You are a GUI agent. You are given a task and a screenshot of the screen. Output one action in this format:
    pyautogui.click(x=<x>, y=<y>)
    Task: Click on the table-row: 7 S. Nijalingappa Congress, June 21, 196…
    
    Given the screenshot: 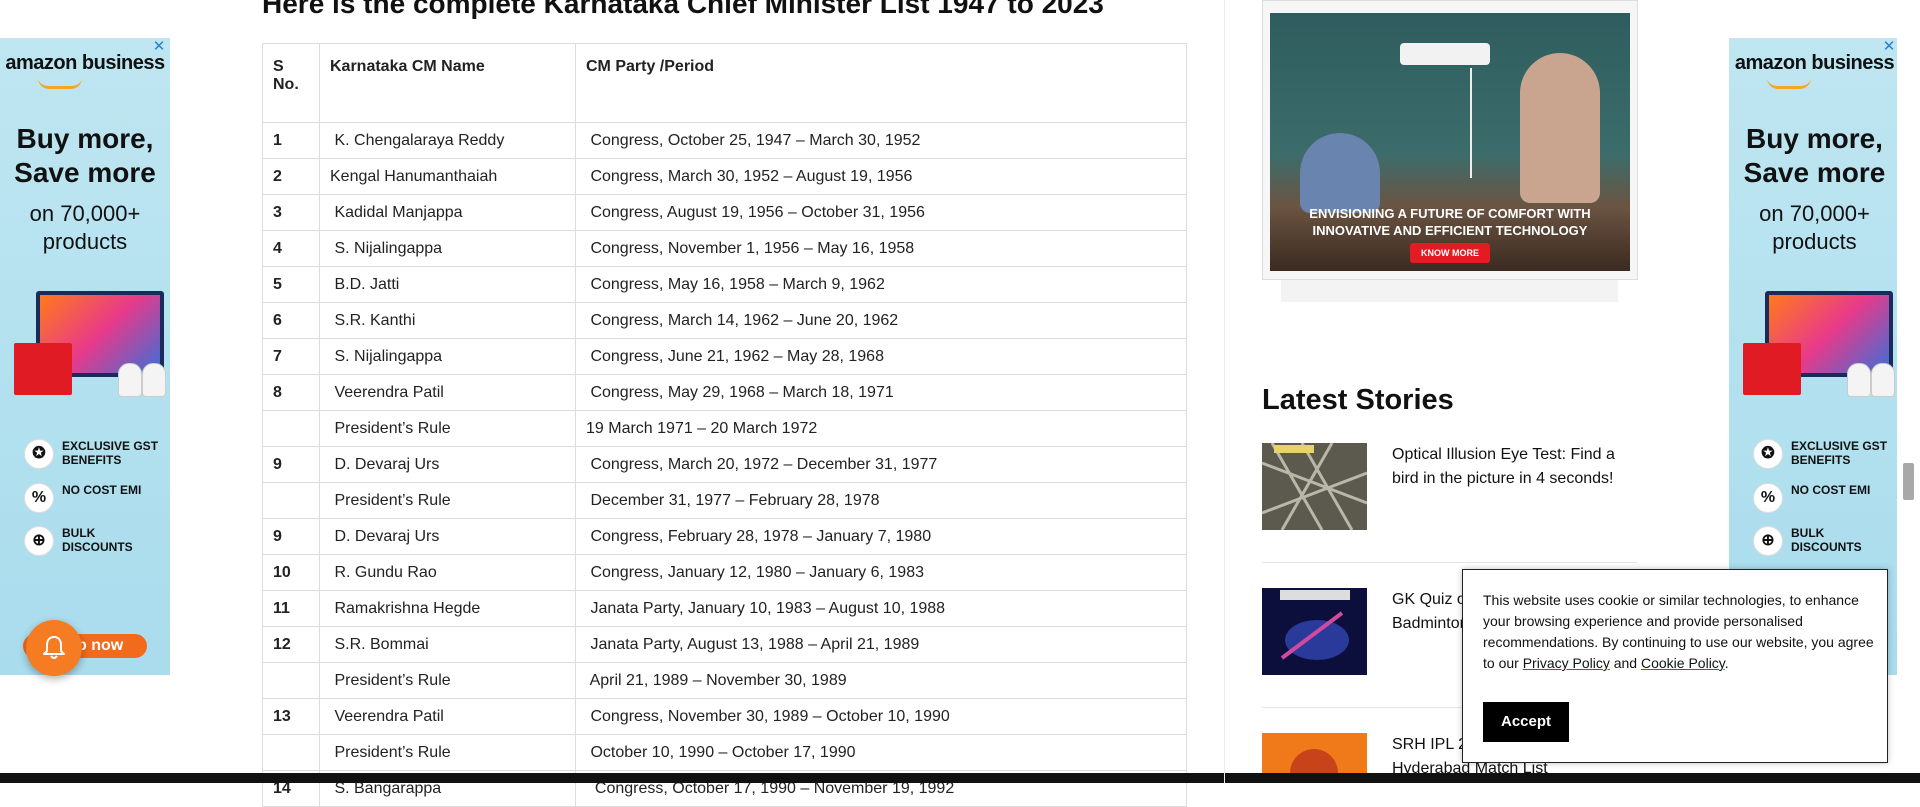 What is the action you would take?
    pyautogui.click(x=724, y=356)
    